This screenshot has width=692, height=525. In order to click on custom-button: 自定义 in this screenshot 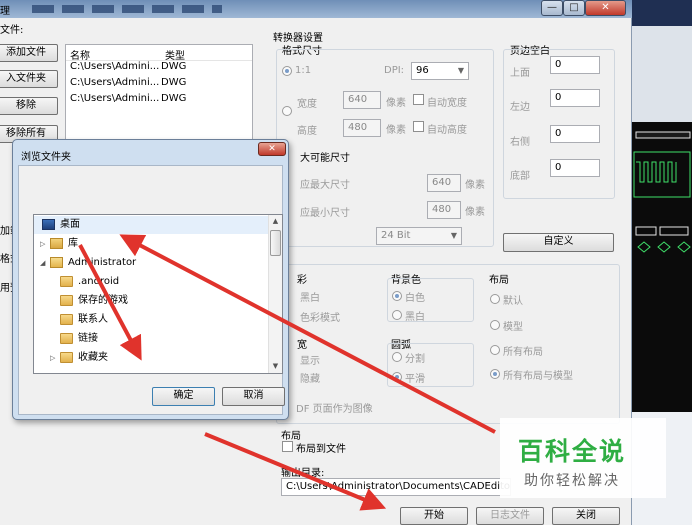, I will do `click(558, 242)`.